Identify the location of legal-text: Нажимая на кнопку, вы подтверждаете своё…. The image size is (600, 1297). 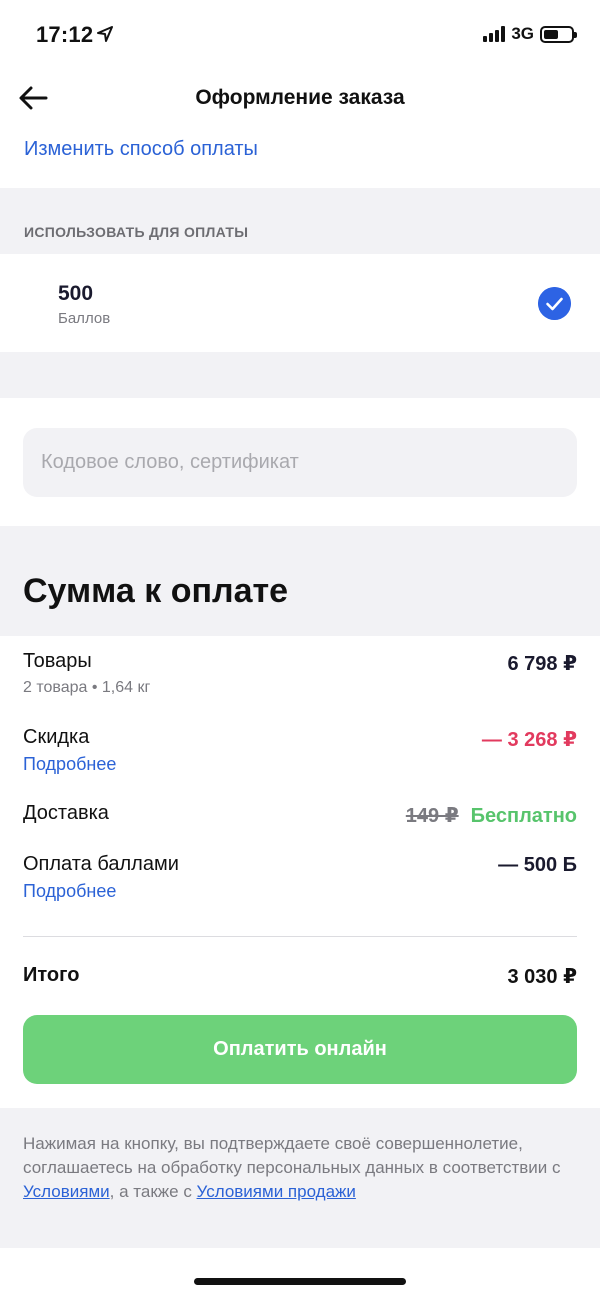
(301, 1168).